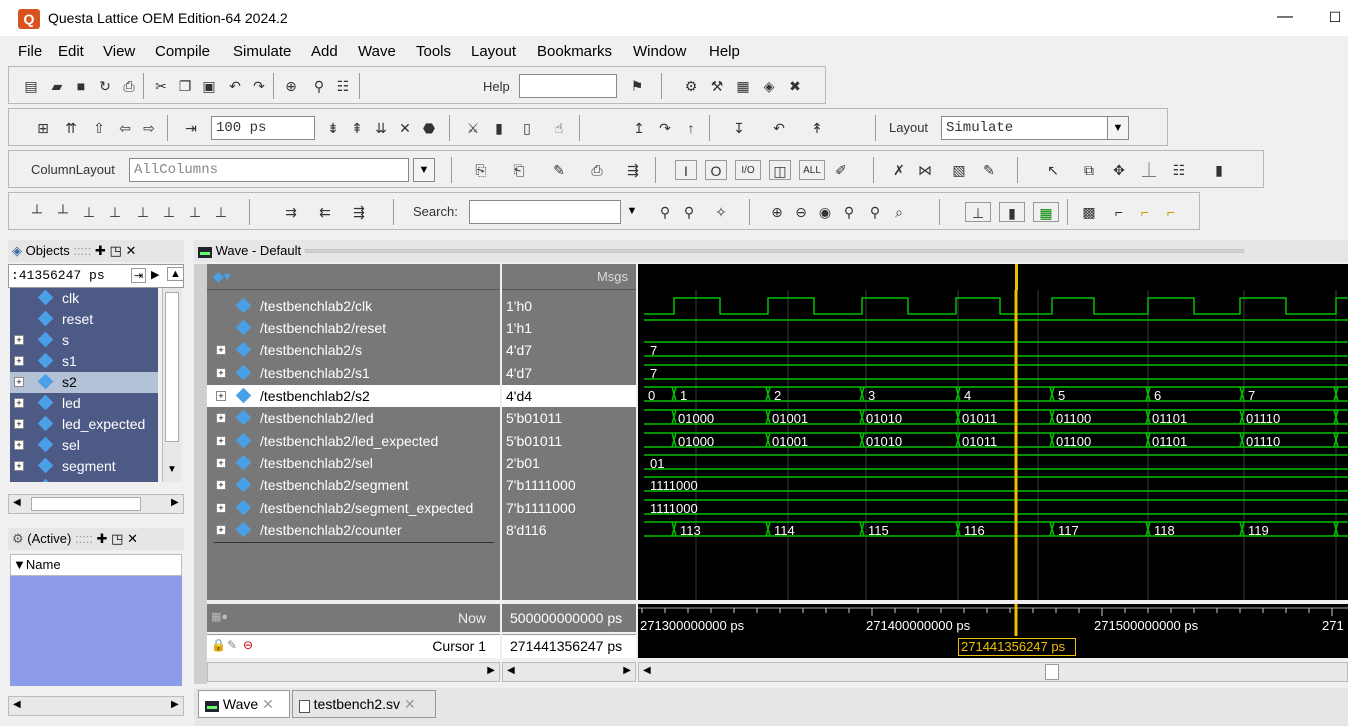  I want to click on objects-time-step-icon: ⇥, so click(139, 275).